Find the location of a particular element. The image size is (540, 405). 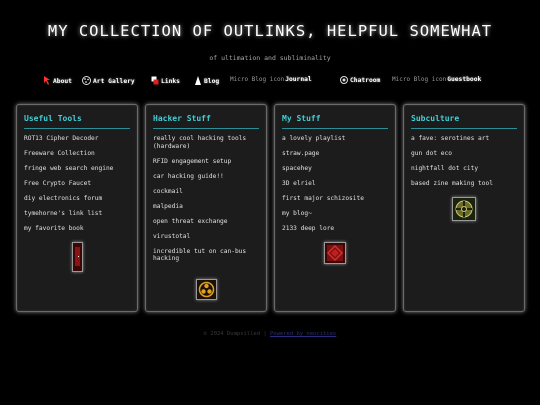

nav-links-label: Links is located at coordinates (170, 81).